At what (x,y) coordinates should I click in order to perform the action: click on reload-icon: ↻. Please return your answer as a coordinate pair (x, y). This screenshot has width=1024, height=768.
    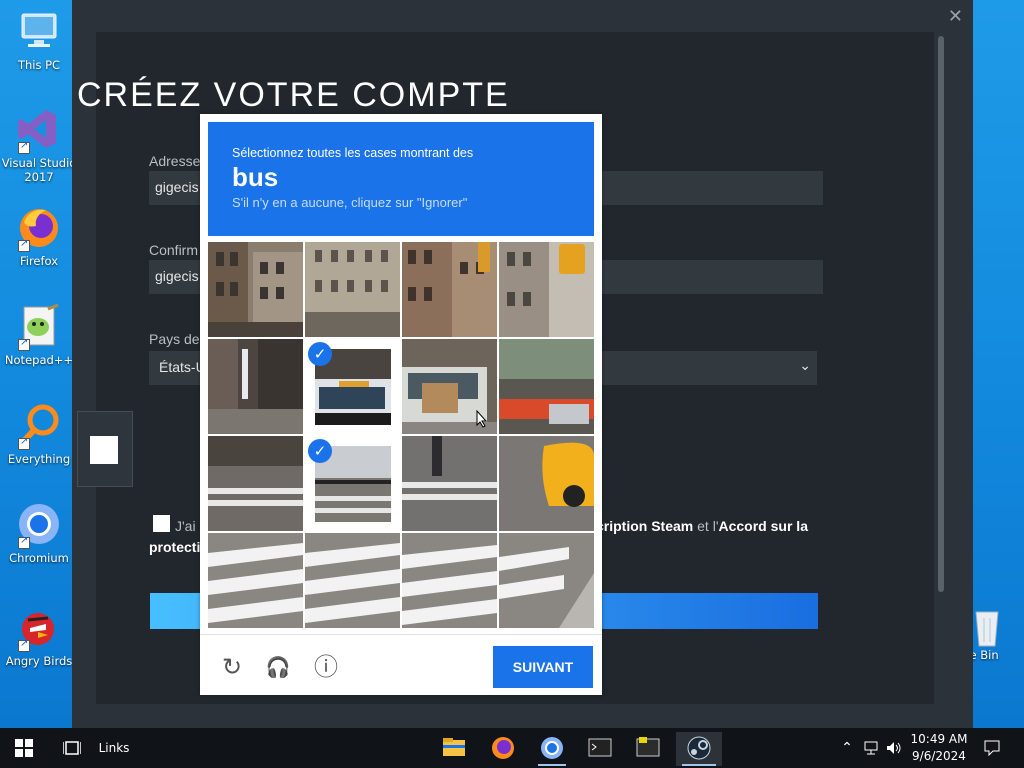
    Looking at the image, I should click on (232, 667).